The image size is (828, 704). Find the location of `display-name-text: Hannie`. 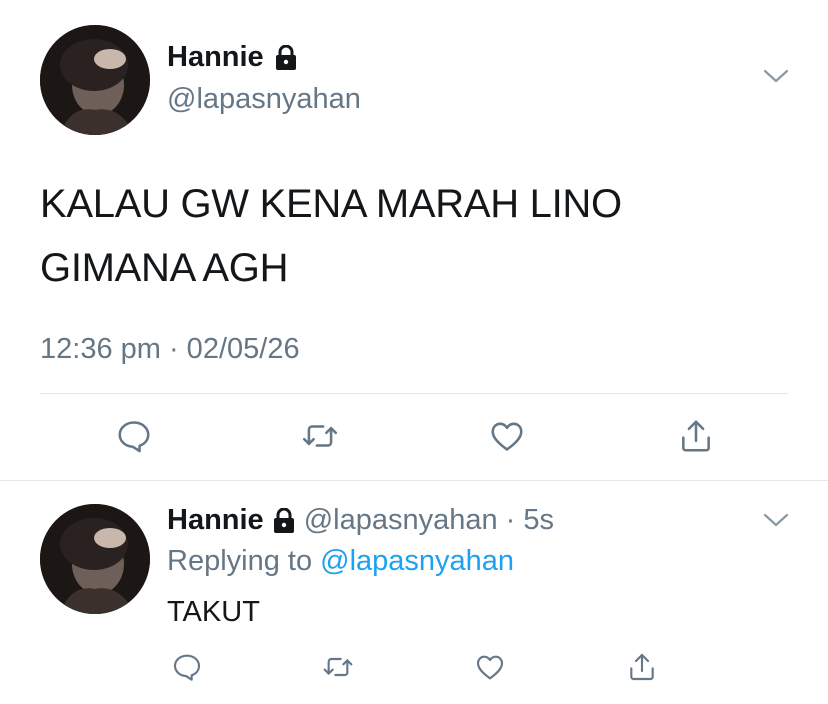

display-name-text: Hannie is located at coordinates (215, 57).